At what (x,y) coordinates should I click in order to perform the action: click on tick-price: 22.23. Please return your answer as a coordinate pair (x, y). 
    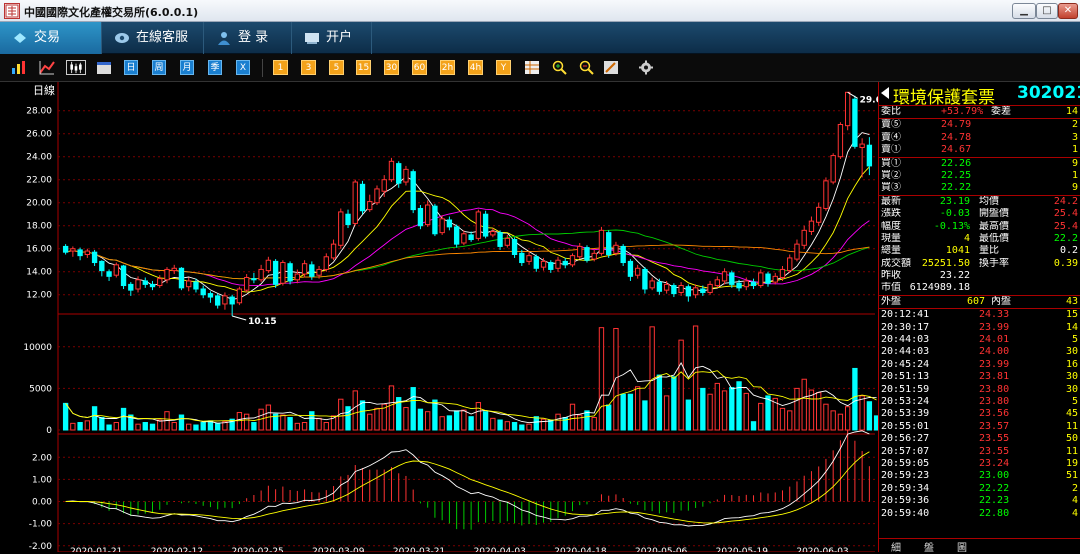
    Looking at the image, I should click on (994, 501).